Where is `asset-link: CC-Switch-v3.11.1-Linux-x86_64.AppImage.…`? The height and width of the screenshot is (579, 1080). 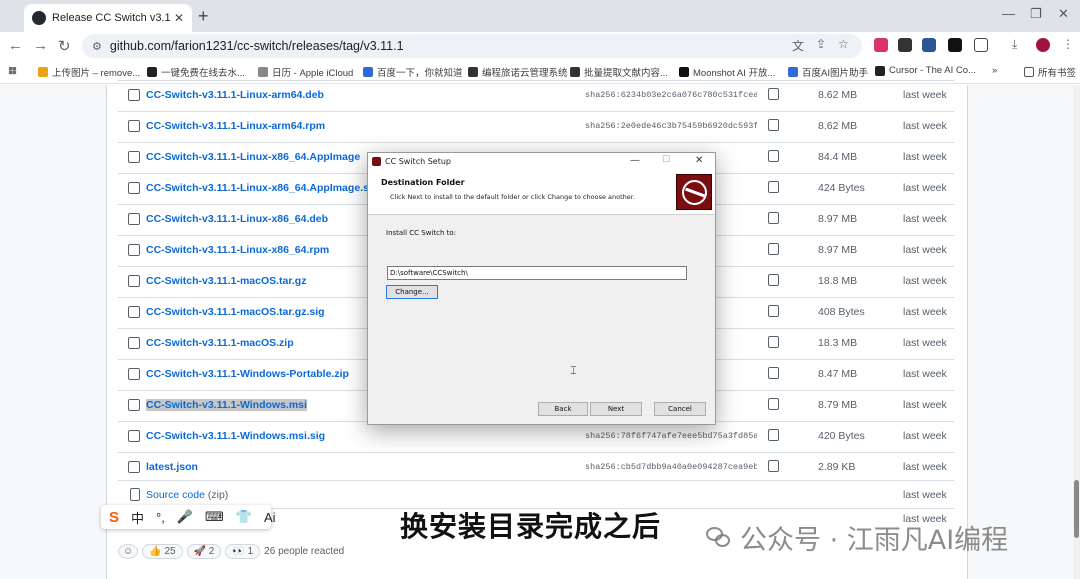 asset-link: CC-Switch-v3.11.1-Linux-x86_64.AppImage.… is located at coordinates (262, 188).